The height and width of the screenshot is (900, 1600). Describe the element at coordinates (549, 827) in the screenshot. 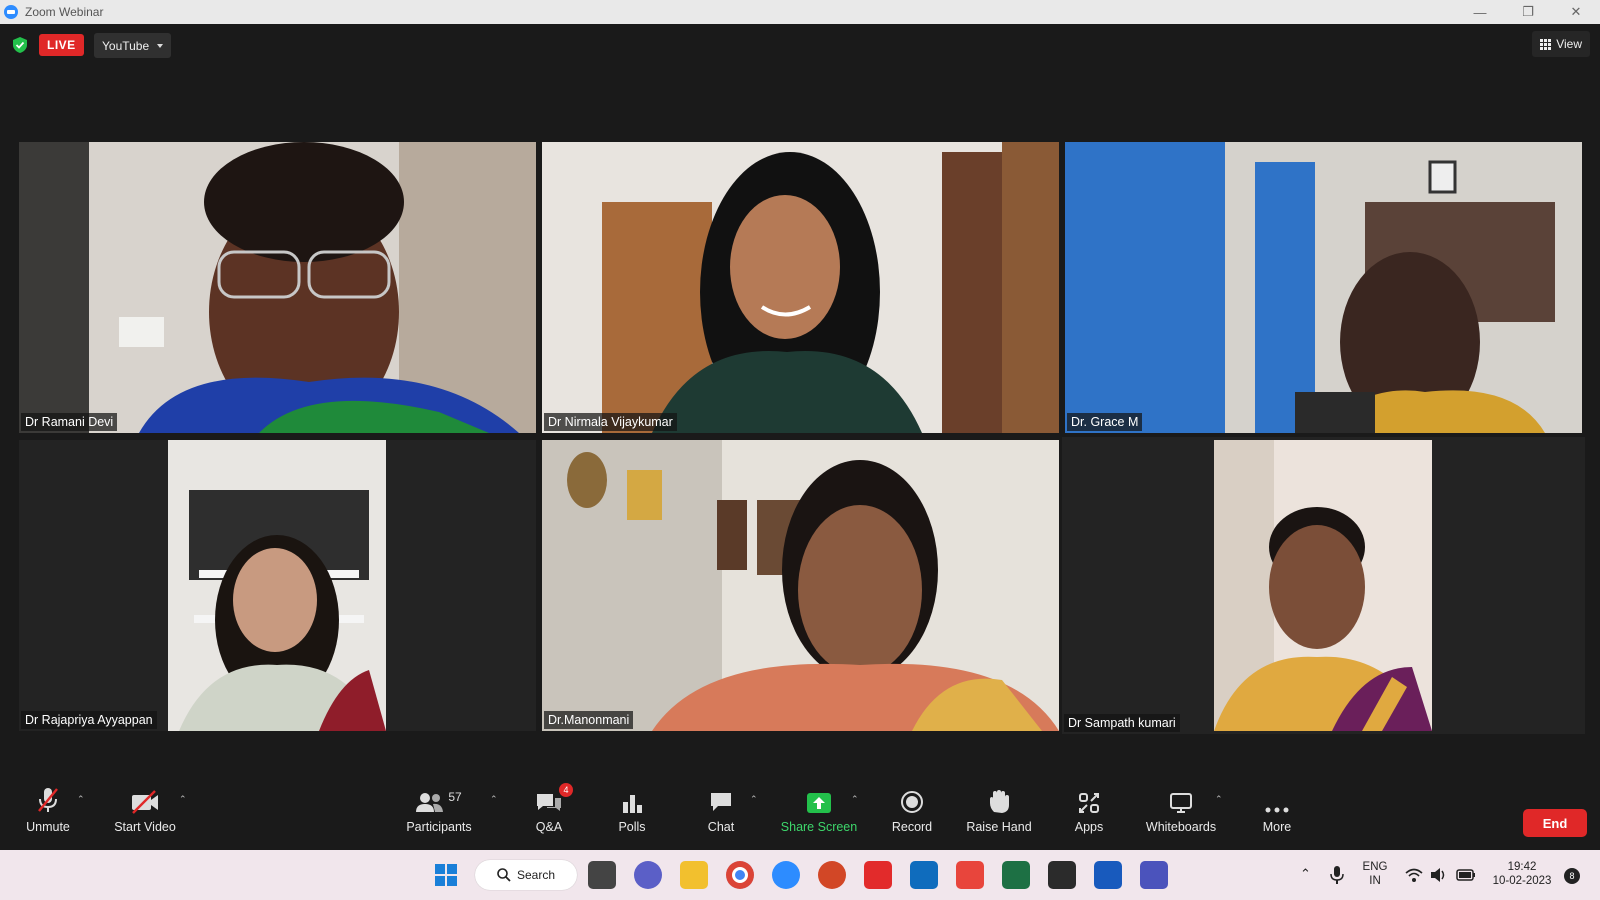

I see `qa-label: Q&A` at that location.